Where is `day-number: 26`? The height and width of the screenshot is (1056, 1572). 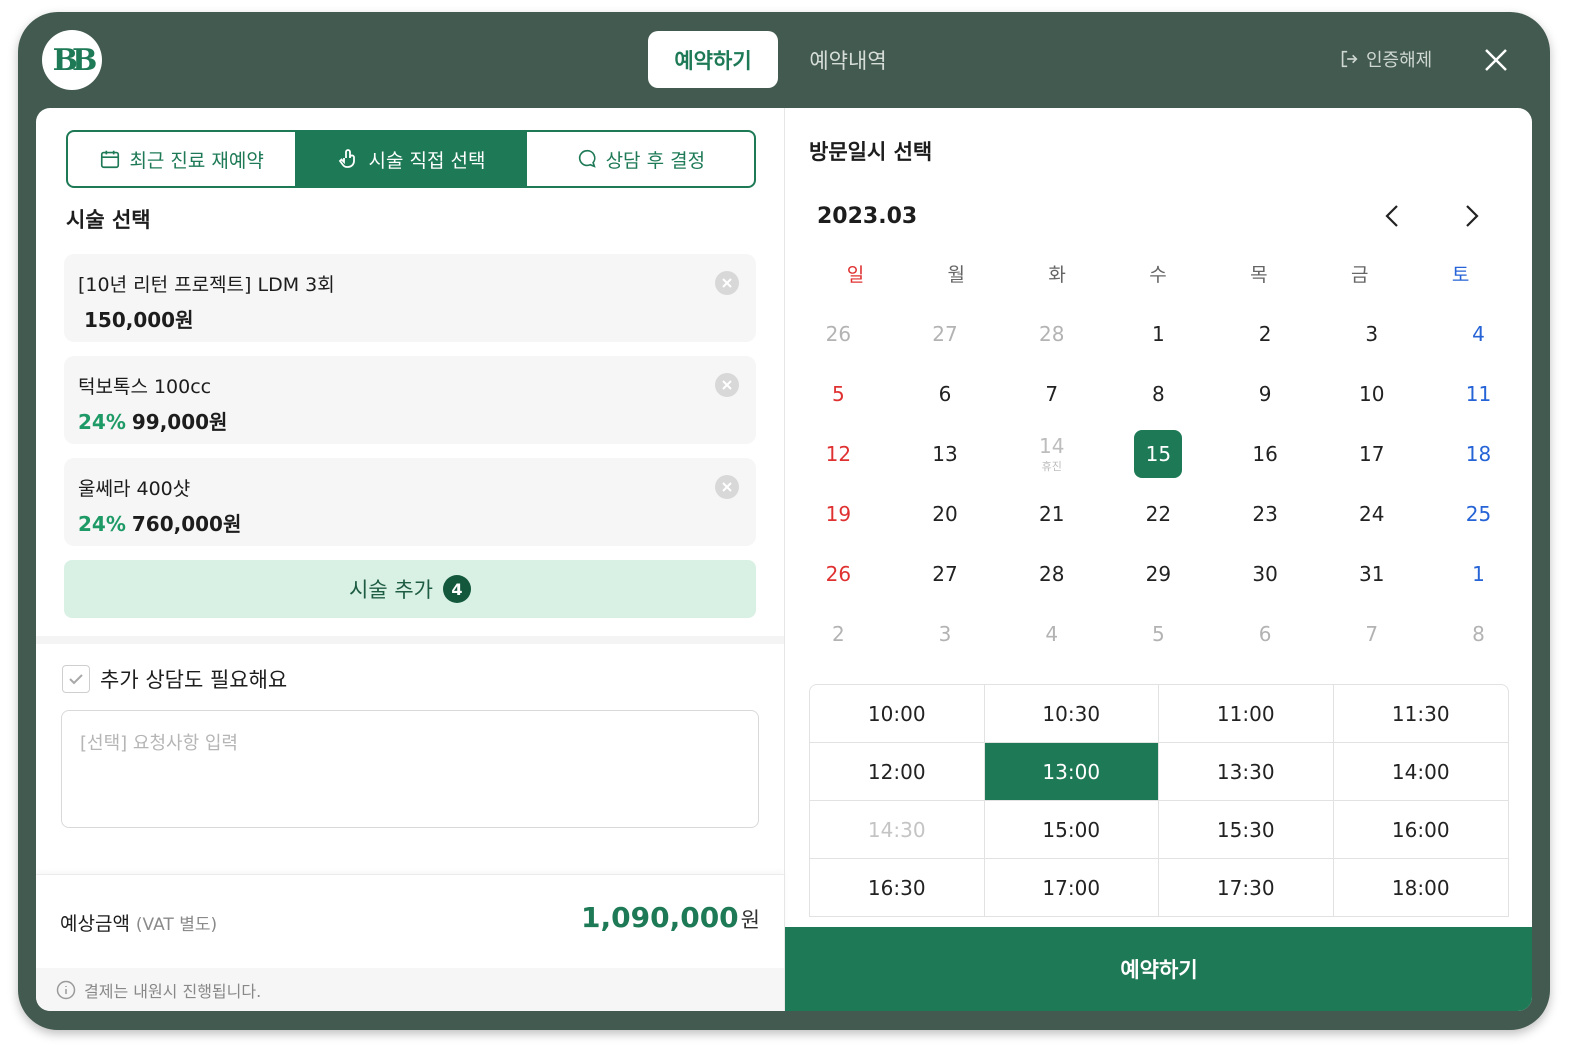
day-number: 26 is located at coordinates (838, 334).